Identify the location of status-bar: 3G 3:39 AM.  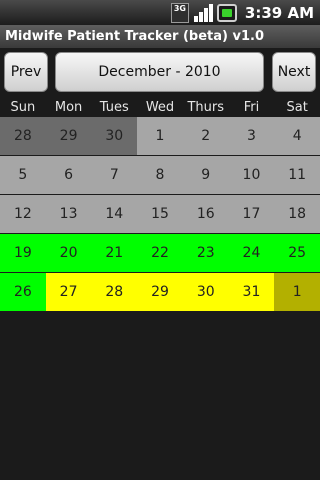
(160, 12).